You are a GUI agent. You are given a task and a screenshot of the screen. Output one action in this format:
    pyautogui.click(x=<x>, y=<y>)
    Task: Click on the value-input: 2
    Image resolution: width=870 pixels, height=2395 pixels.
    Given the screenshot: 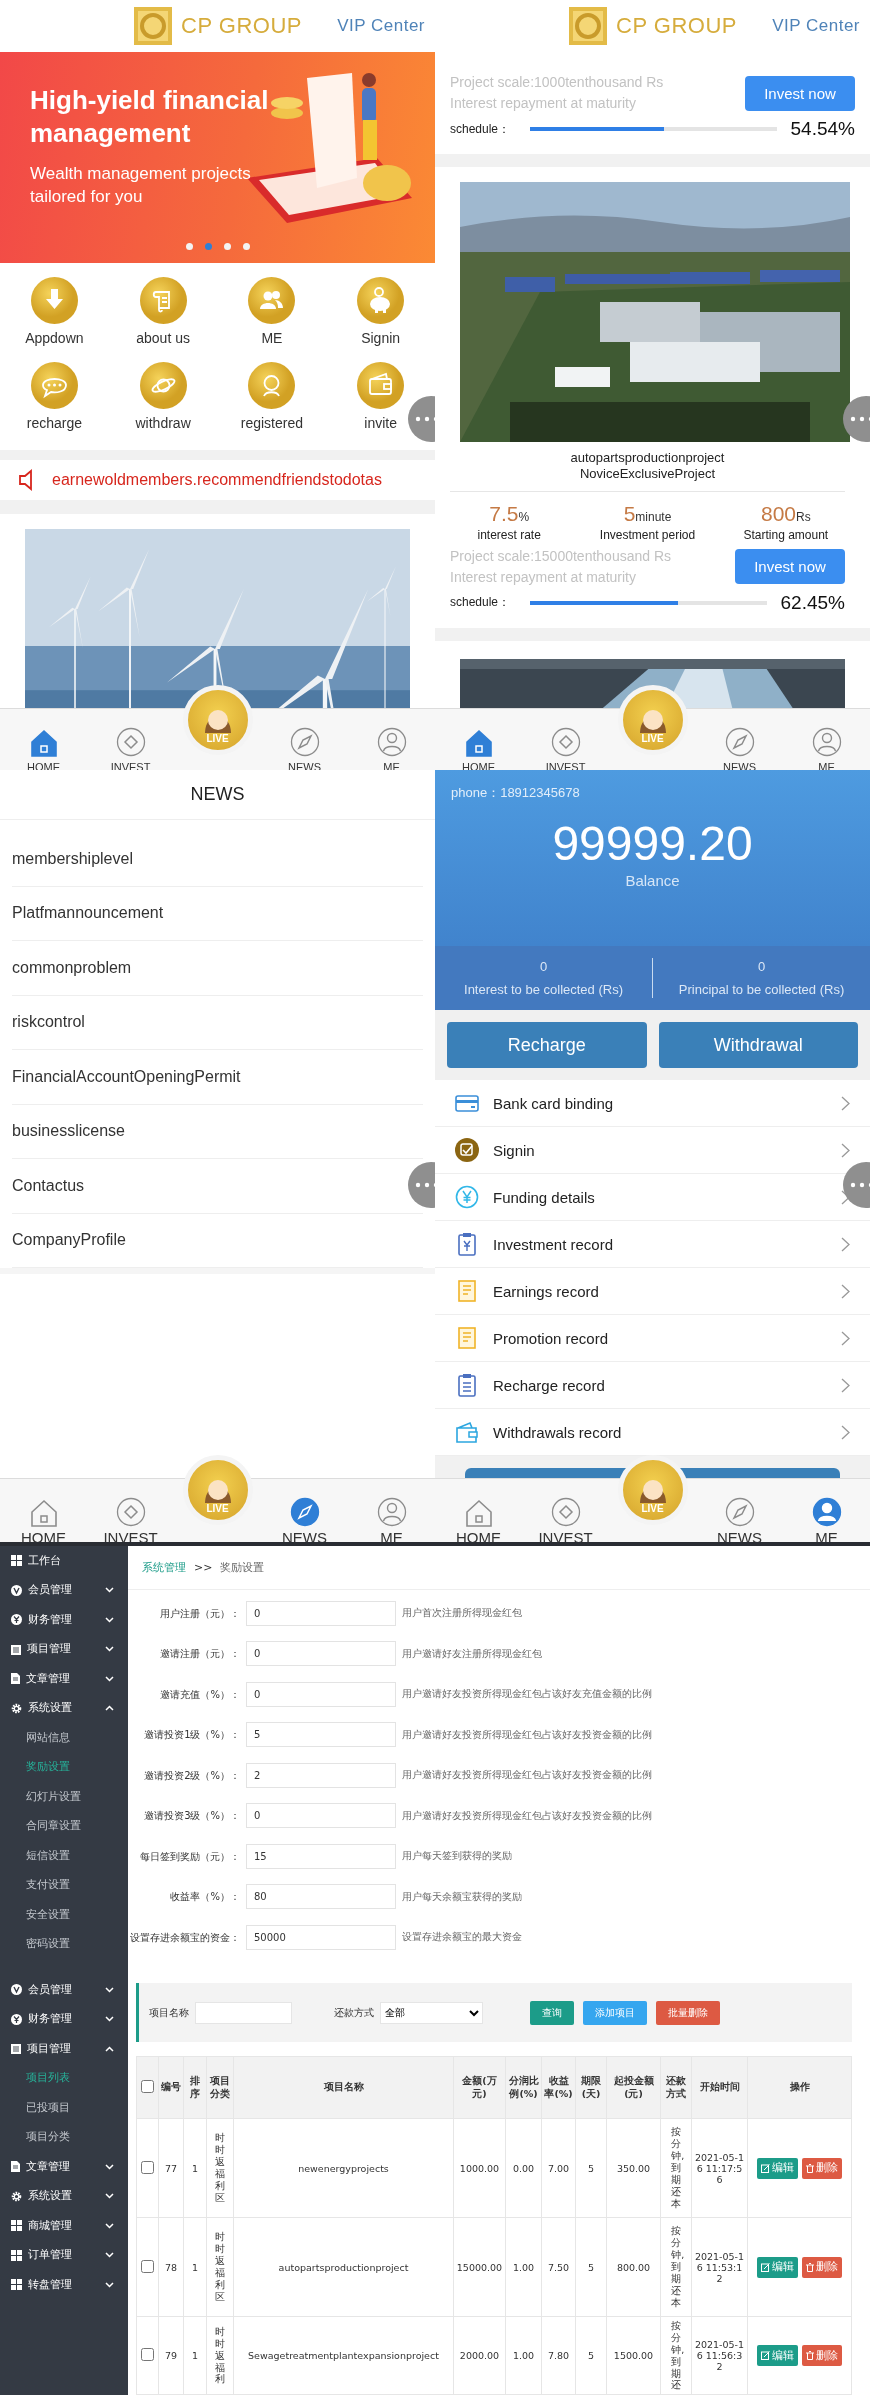 What is the action you would take?
    pyautogui.click(x=321, y=1775)
    